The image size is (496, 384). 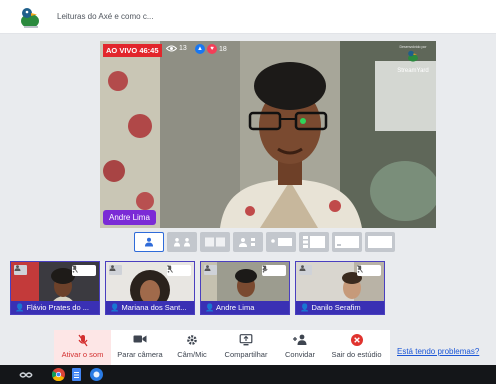 What do you see at coordinates (340, 307) in the screenshot?
I see `participant-name: 👤 Danilo Serafim` at bounding box center [340, 307].